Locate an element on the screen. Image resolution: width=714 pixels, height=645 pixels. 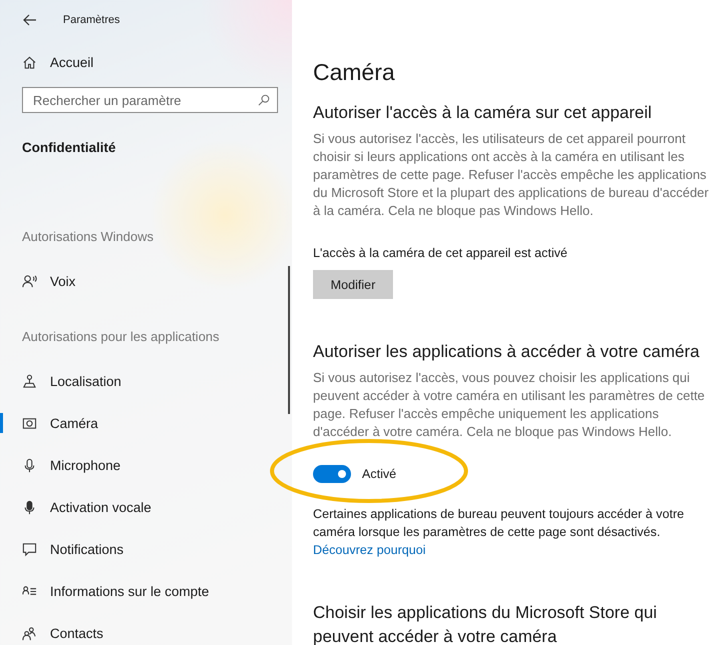
people-icon is located at coordinates (29, 633).